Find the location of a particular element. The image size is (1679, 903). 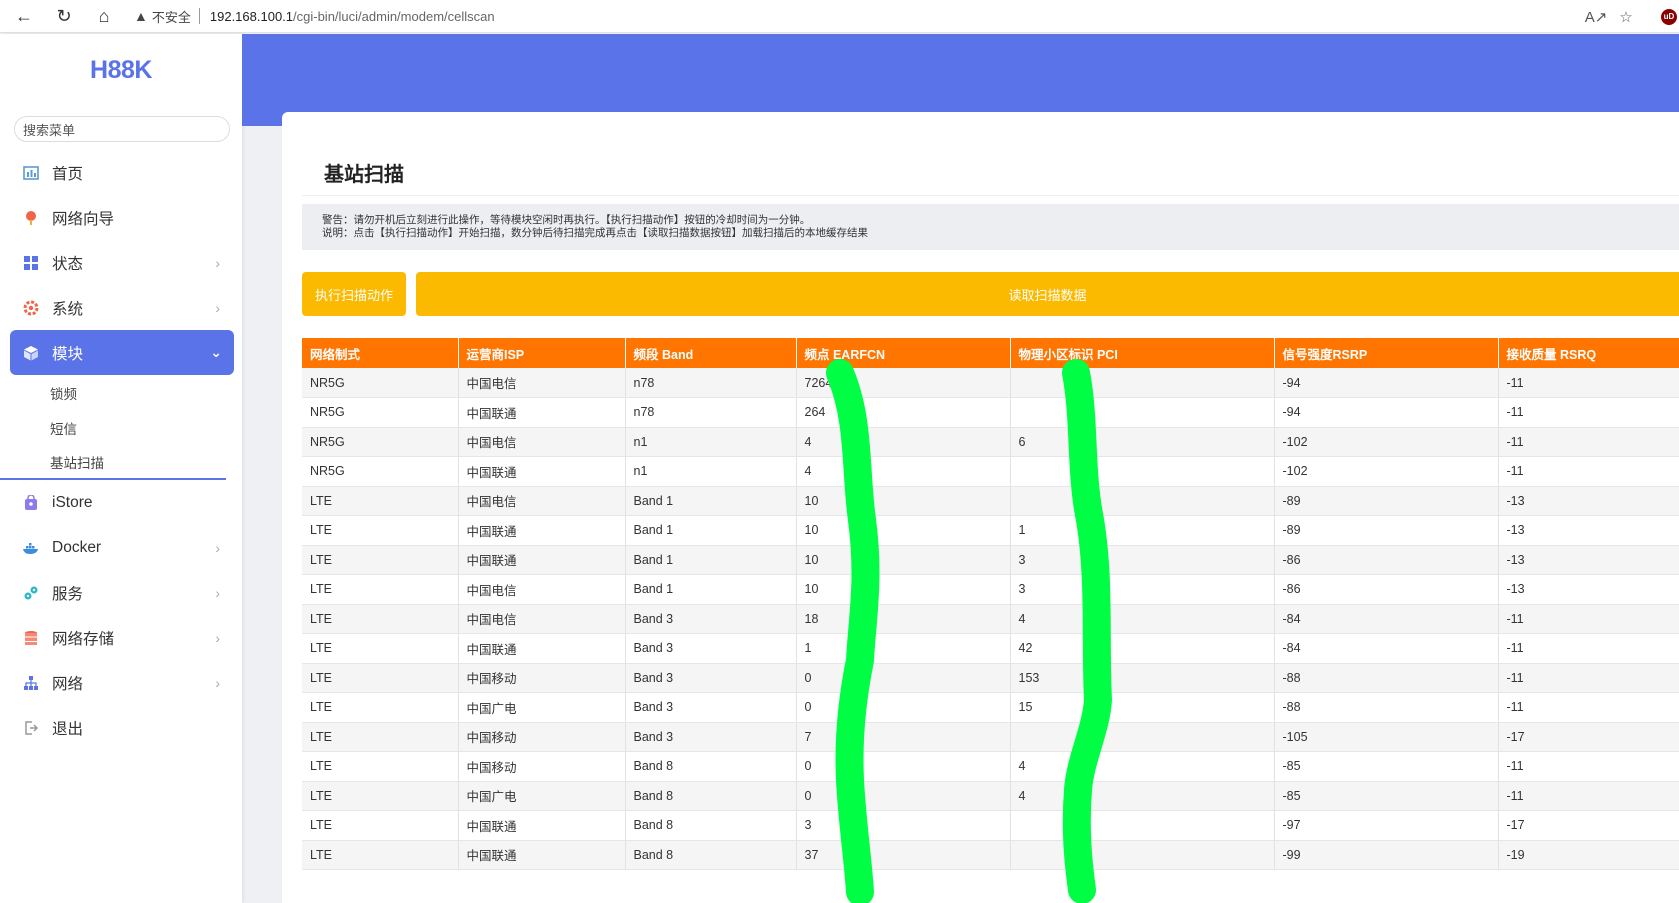

star-icon: ☆ is located at coordinates (1626, 17).